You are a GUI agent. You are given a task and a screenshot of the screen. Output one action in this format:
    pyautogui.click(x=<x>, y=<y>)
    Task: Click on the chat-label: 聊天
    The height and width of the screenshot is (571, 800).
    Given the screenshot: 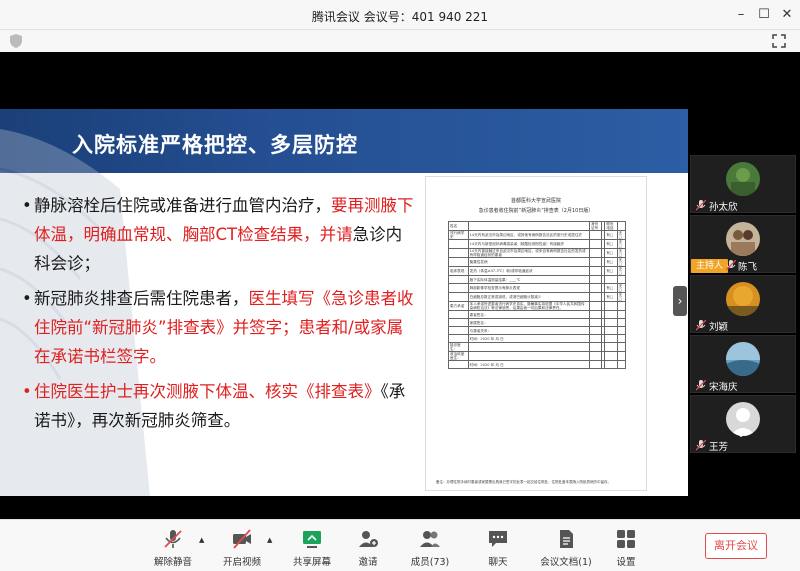 What is the action you would take?
    pyautogui.click(x=498, y=562)
    